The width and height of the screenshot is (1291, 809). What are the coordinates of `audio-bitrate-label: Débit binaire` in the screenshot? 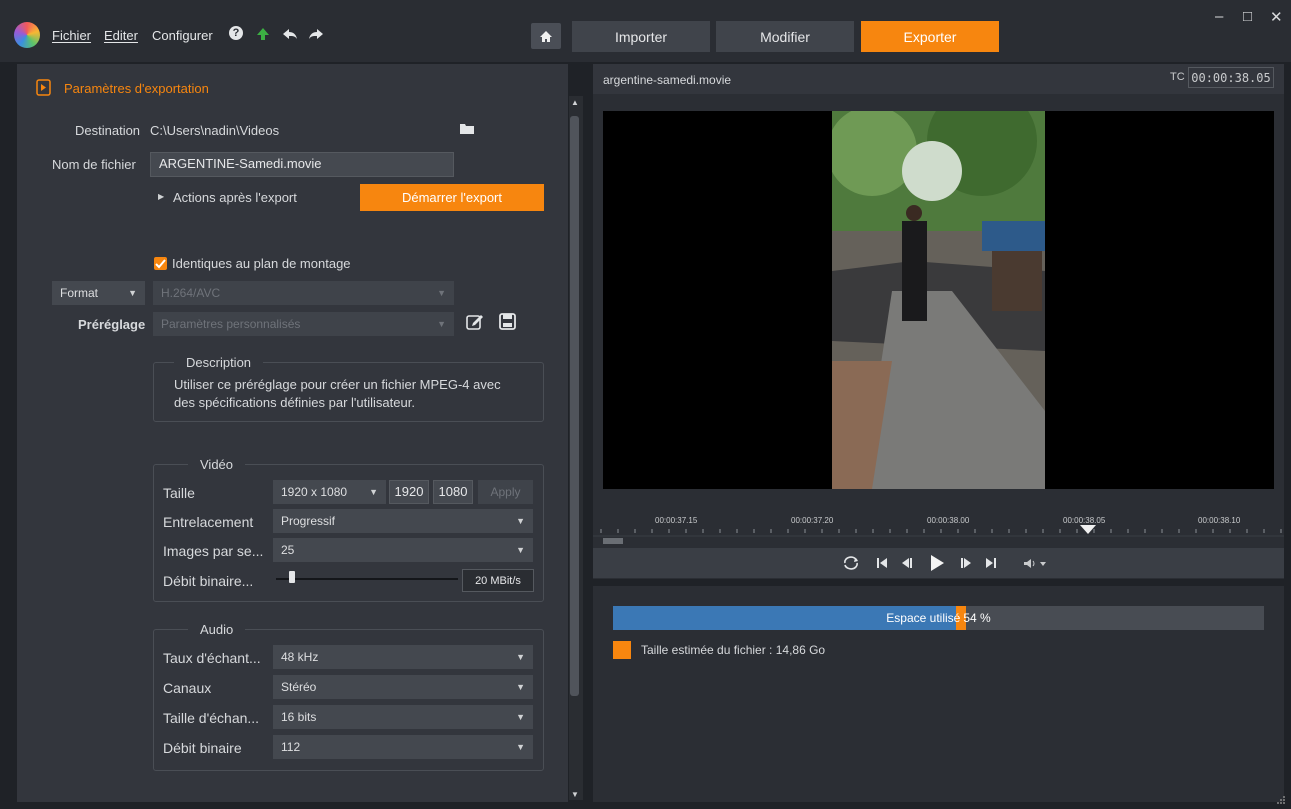 It's located at (202, 748).